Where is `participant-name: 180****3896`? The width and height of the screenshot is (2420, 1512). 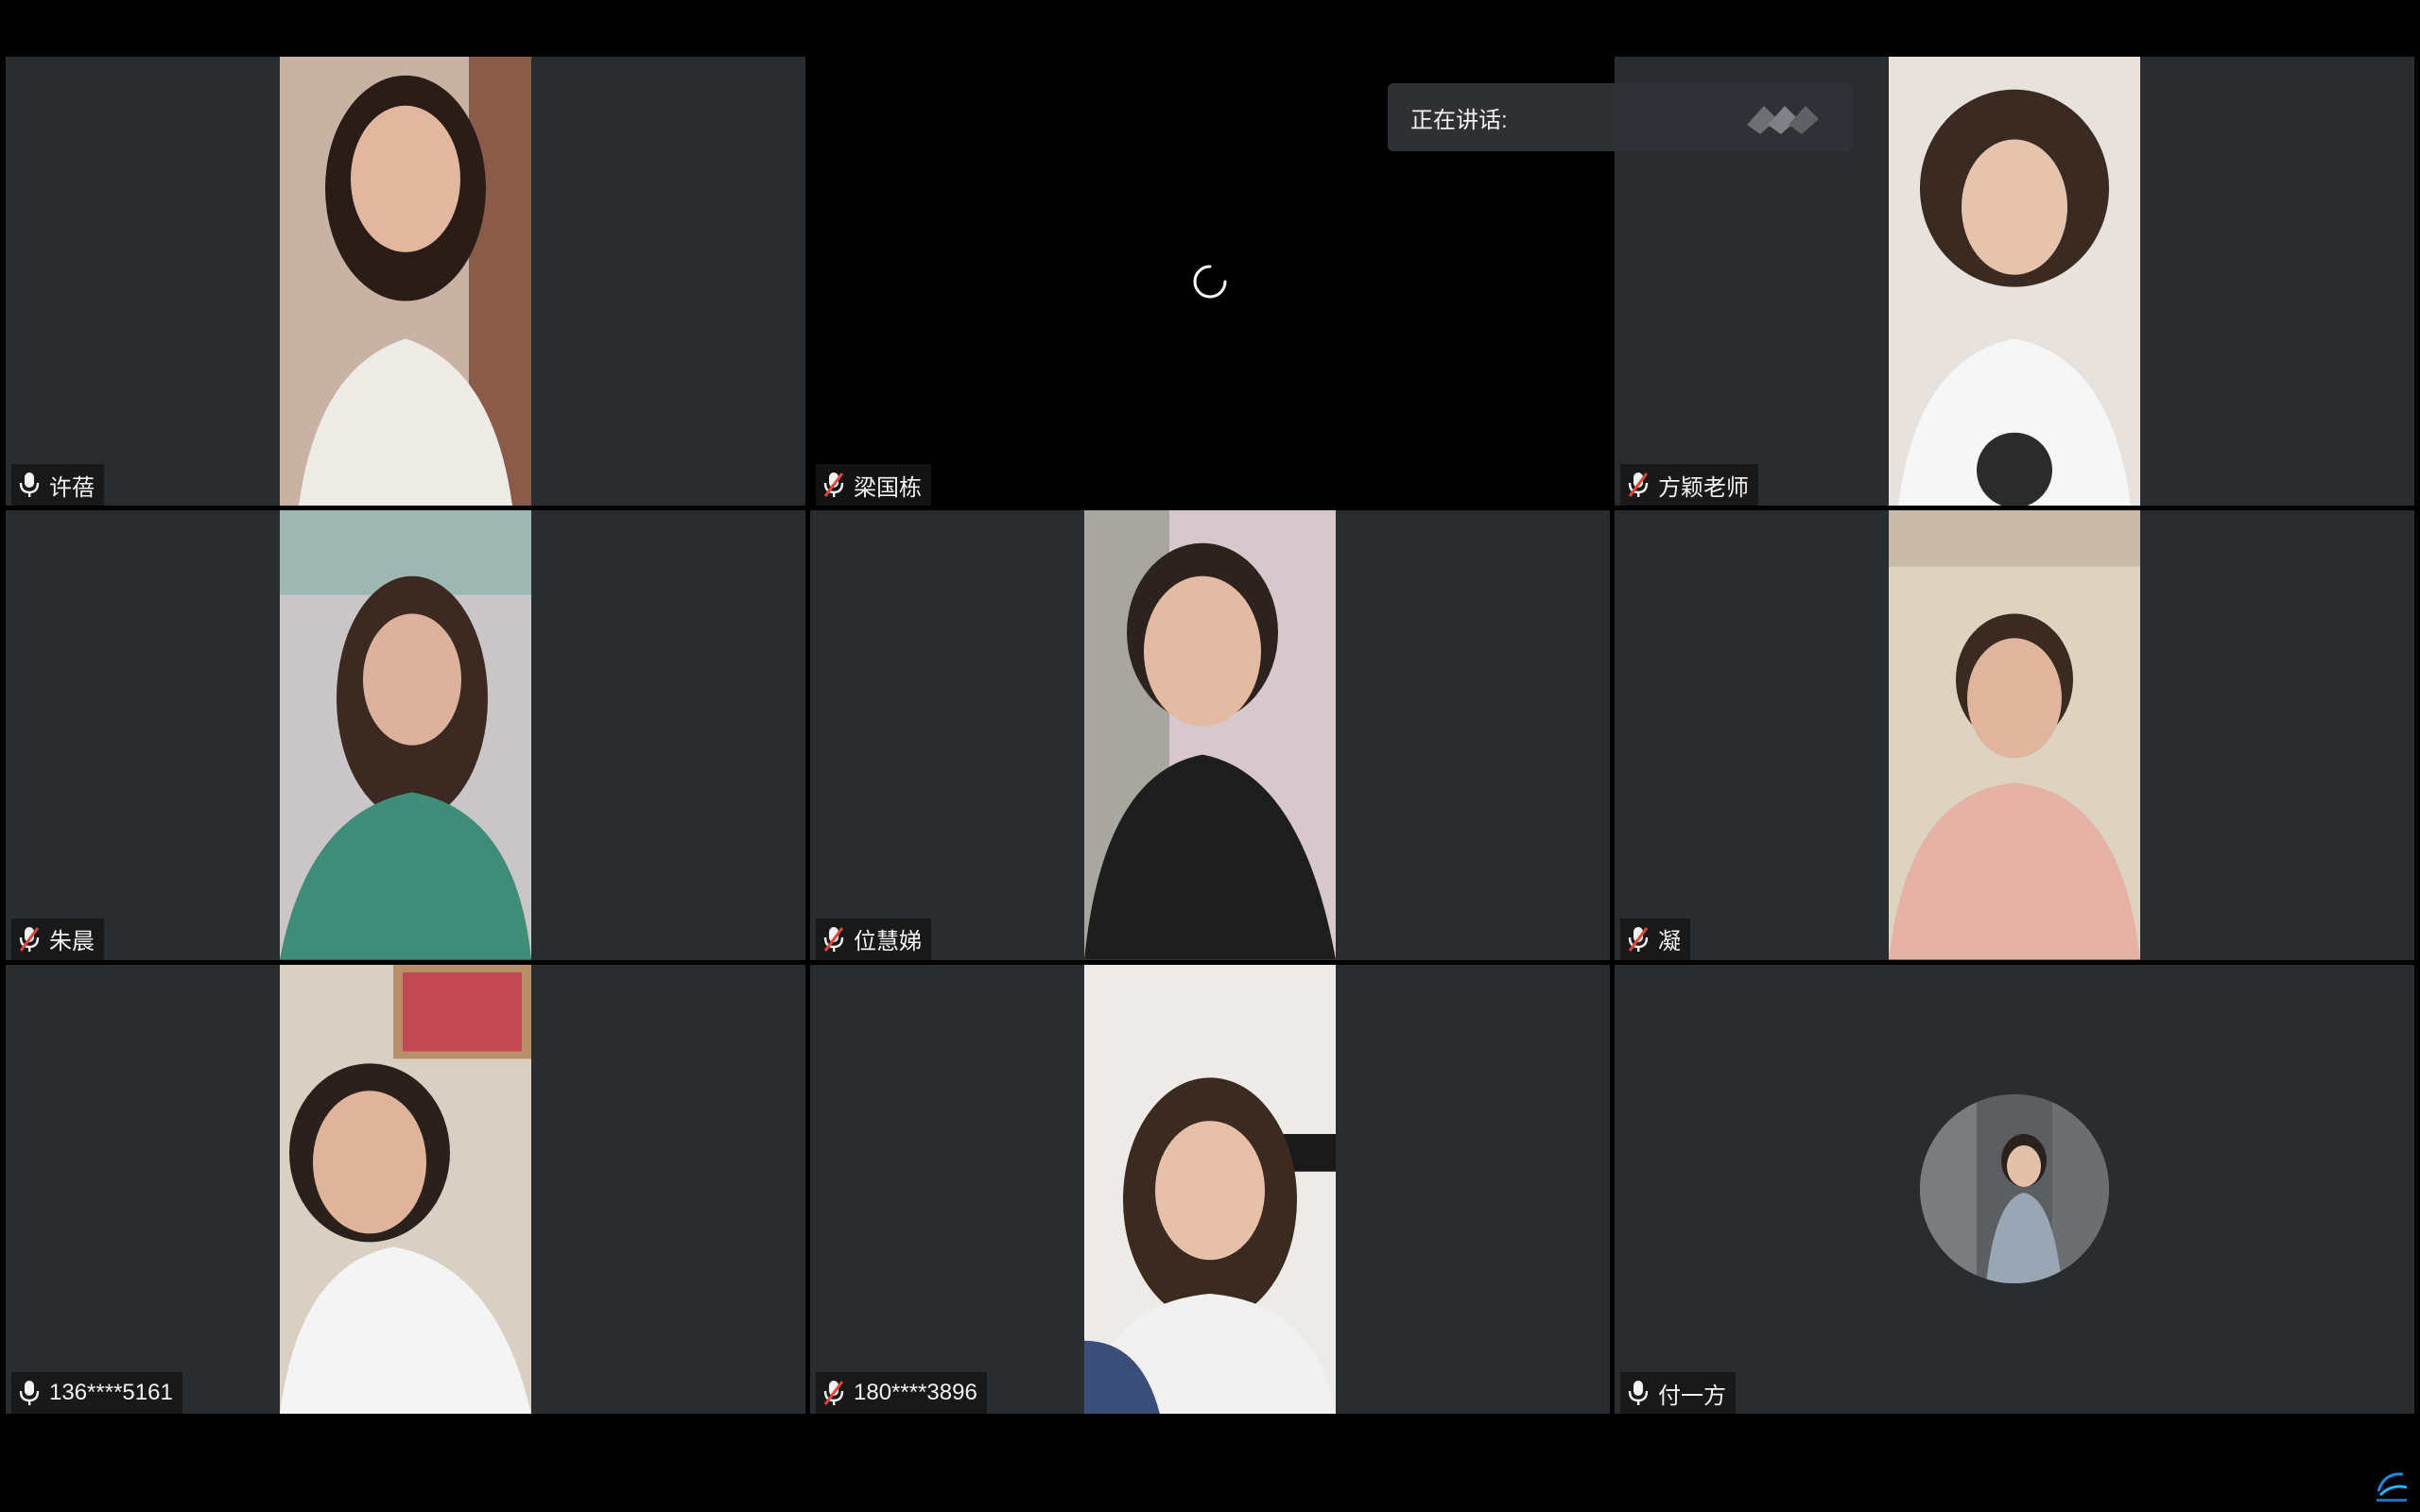
participant-name: 180****3896 is located at coordinates (915, 1392).